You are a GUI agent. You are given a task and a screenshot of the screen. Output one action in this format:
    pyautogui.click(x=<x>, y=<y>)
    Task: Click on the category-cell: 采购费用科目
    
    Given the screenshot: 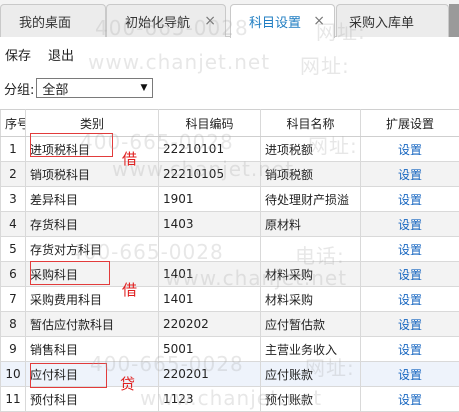 What is the action you would take?
    pyautogui.click(x=92, y=299)
    